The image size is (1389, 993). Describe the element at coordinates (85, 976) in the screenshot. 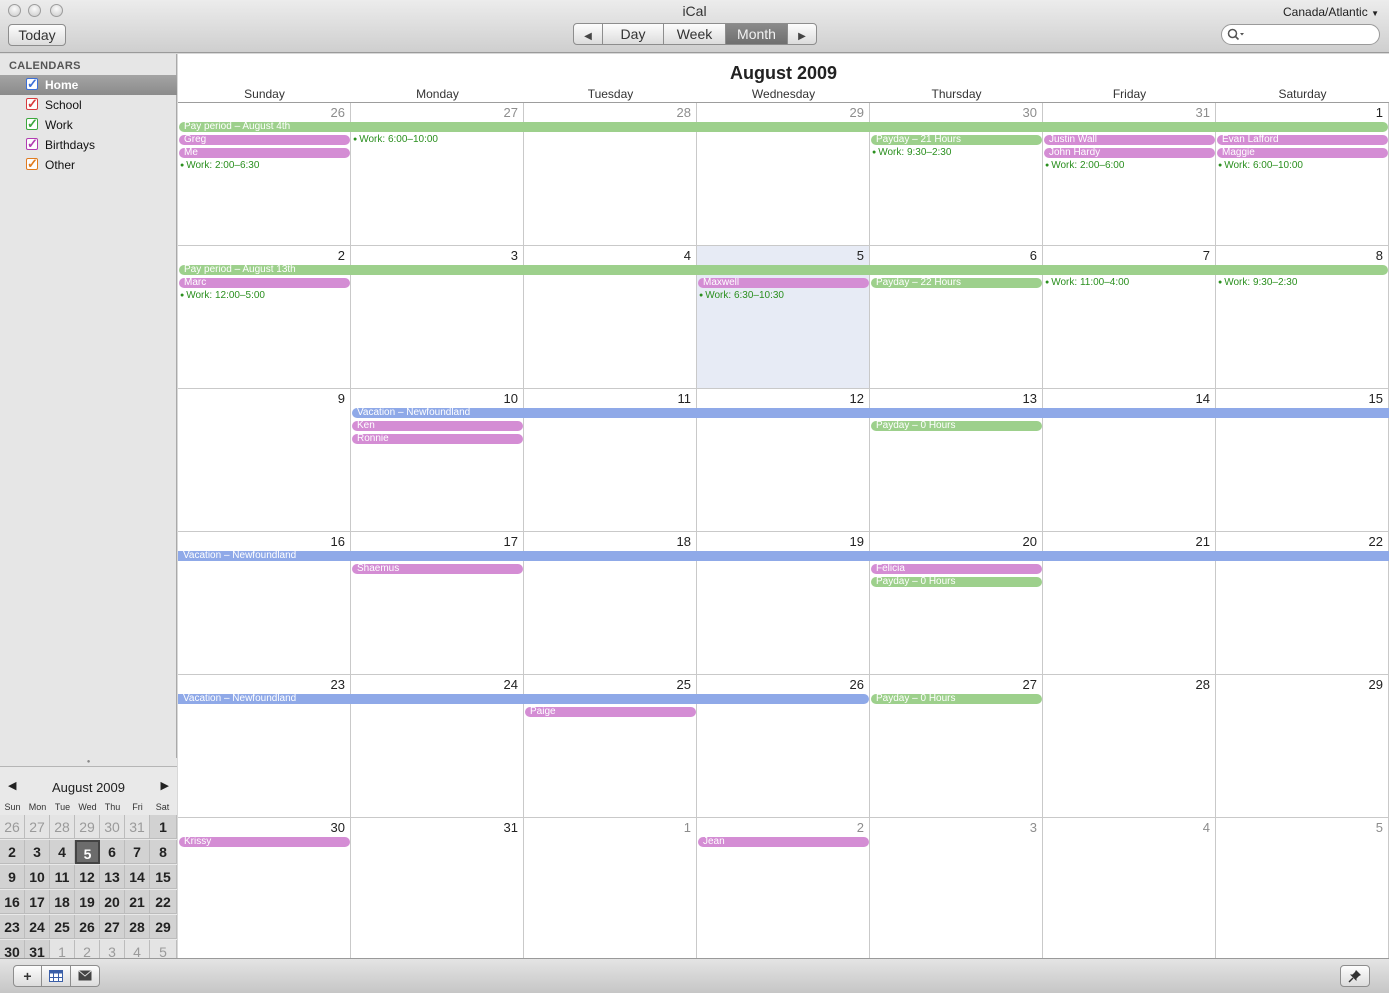

I see `show-notifications-button` at that location.